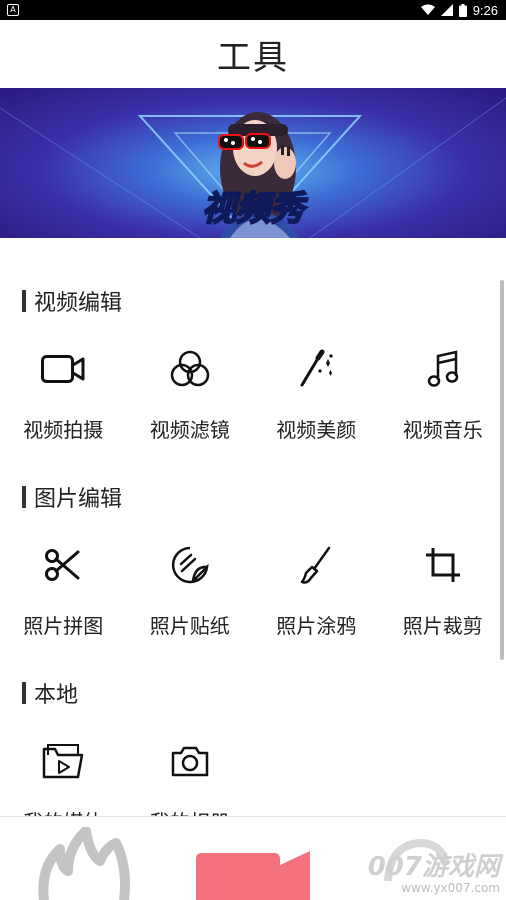 The image size is (506, 900). What do you see at coordinates (13, 10) in the screenshot?
I see `app-notification-icon: A` at bounding box center [13, 10].